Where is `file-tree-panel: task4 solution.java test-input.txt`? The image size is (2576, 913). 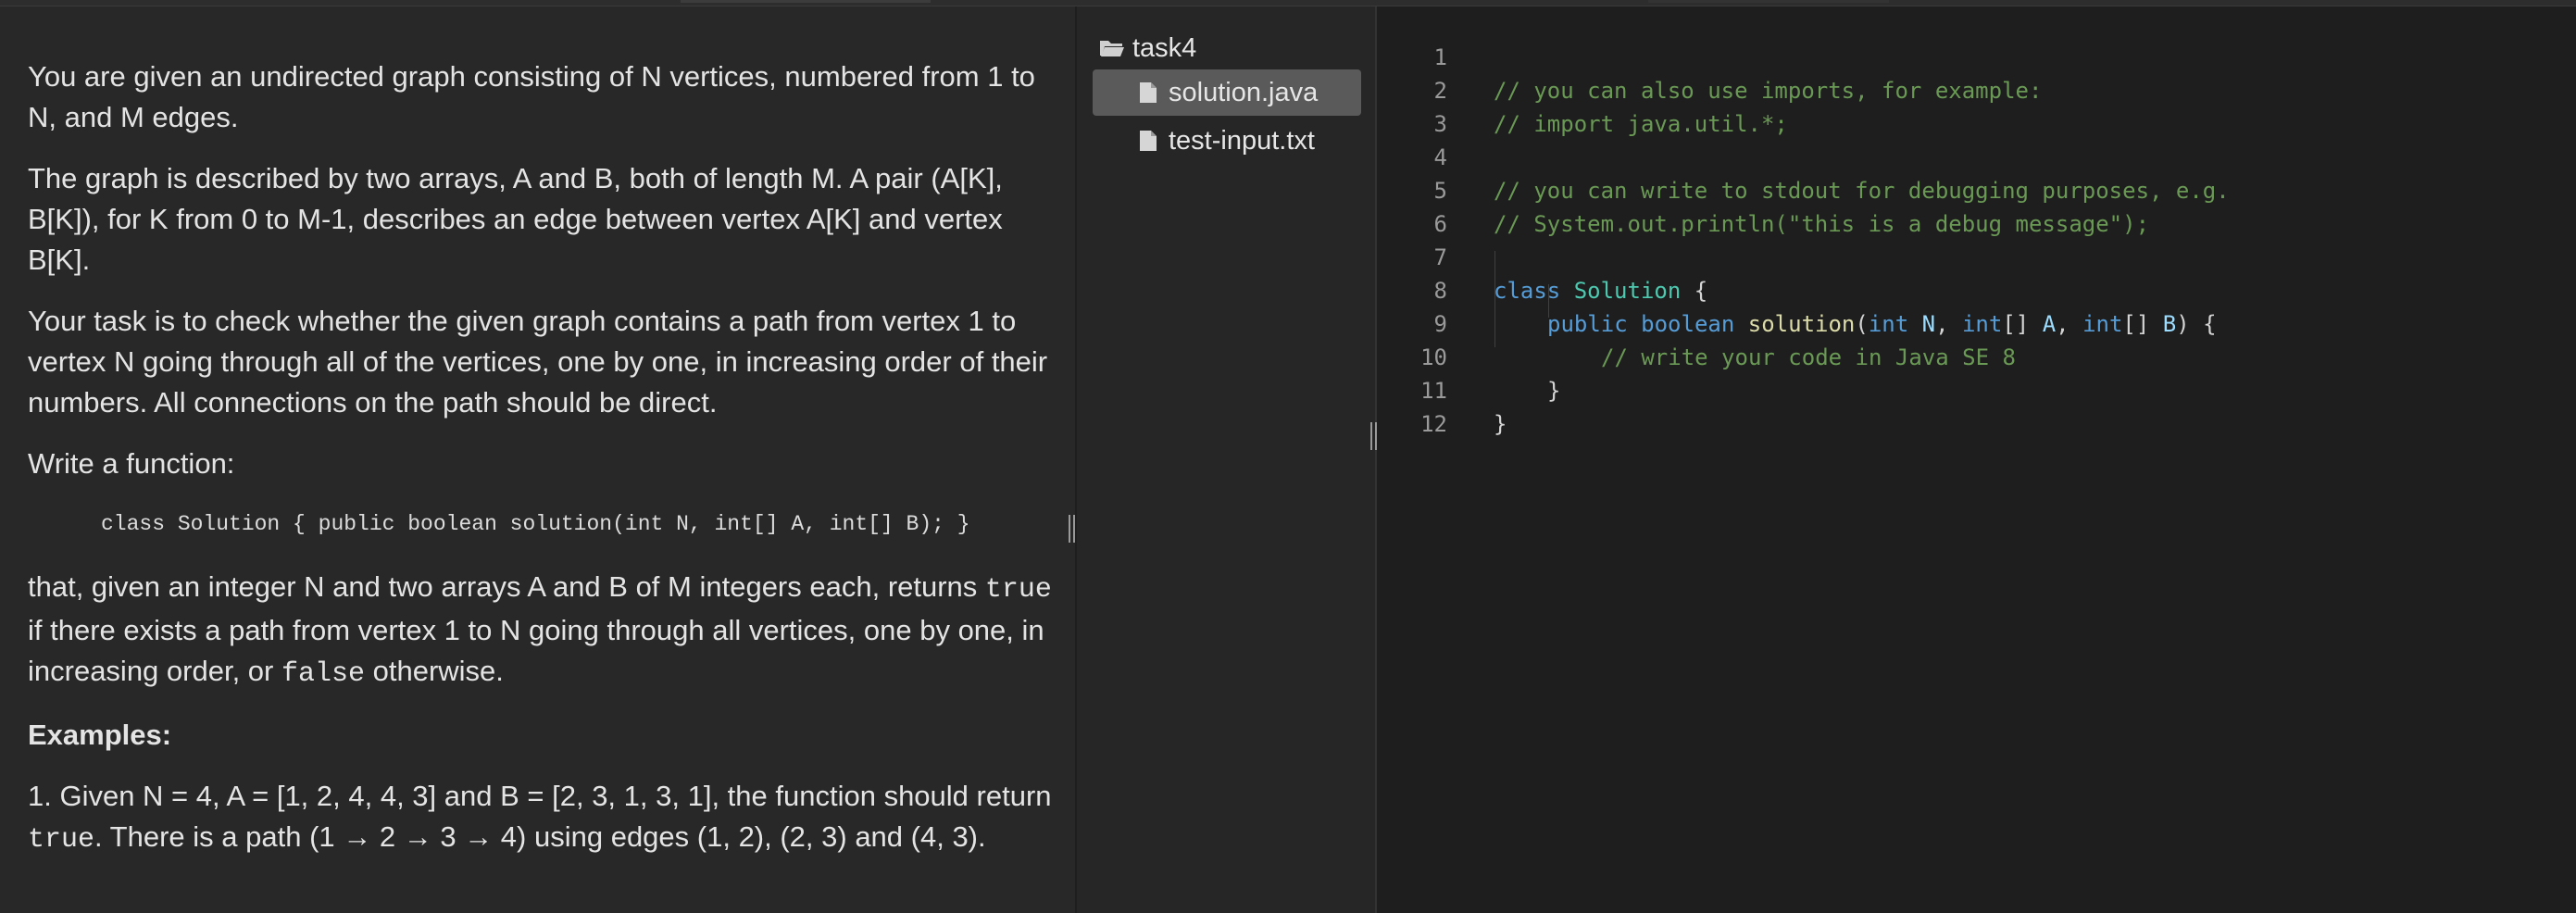 file-tree-panel: task4 solution.java test-input.txt is located at coordinates (1226, 459).